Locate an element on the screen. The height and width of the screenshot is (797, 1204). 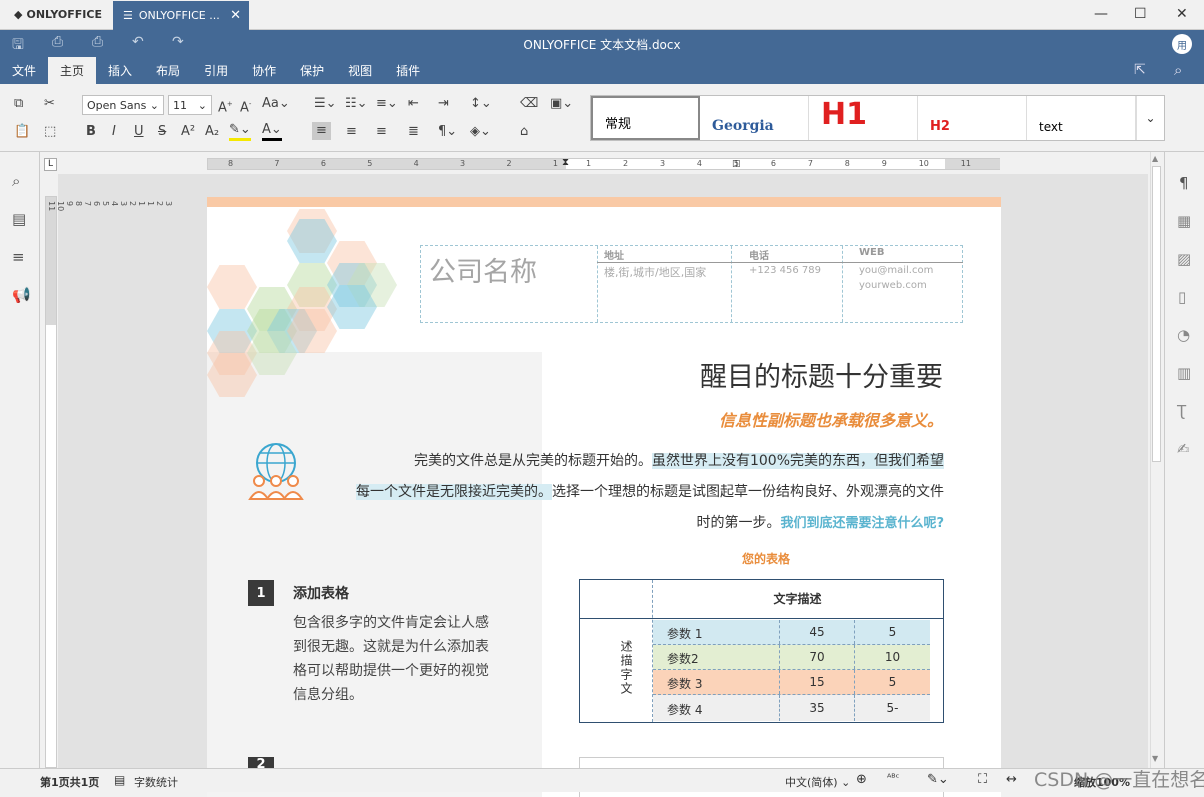
underline-icon: U is located at coordinates (139, 132).